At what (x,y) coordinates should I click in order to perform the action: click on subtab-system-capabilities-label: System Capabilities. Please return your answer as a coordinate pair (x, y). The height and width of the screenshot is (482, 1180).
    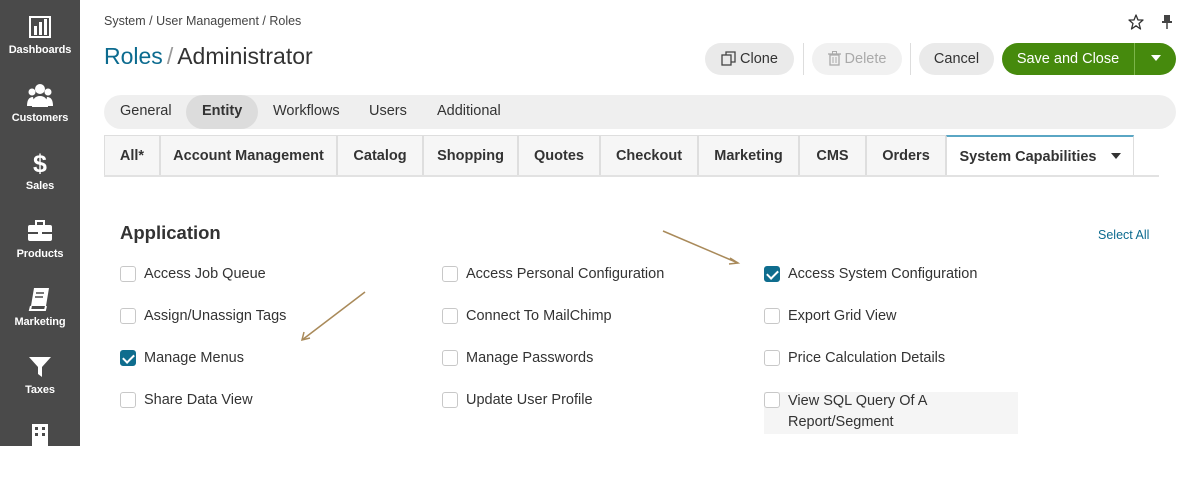
    Looking at the image, I should click on (1028, 157).